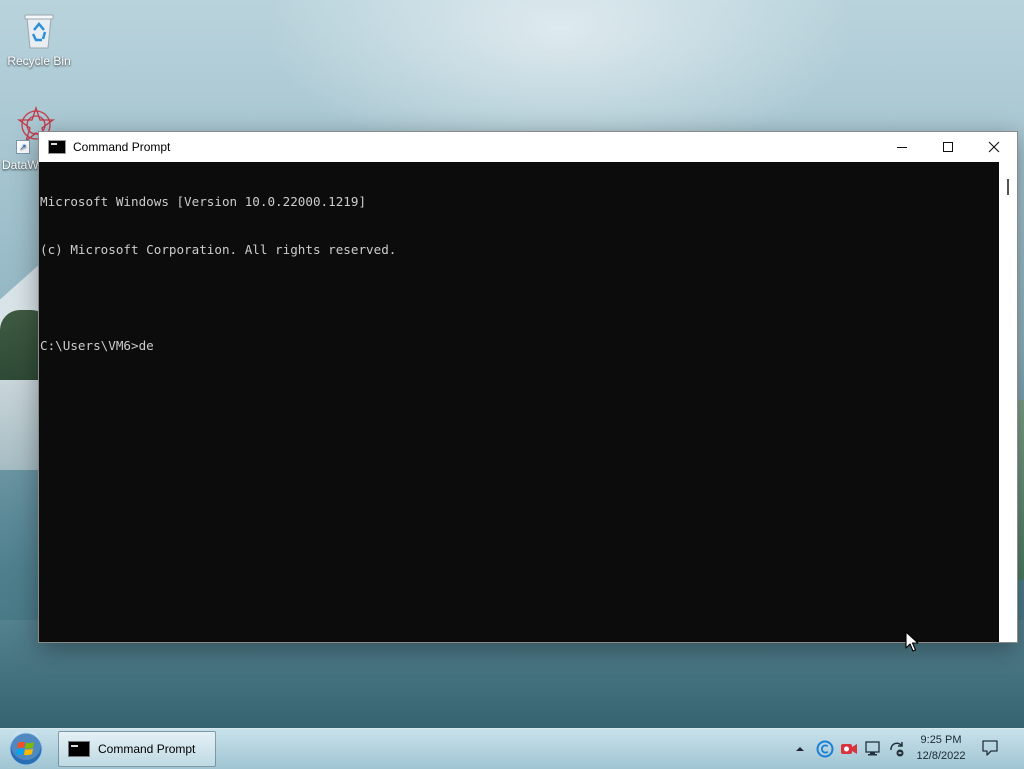  I want to click on desktop-icon-recycle-bin: Recycle Bin, so click(39, 39).